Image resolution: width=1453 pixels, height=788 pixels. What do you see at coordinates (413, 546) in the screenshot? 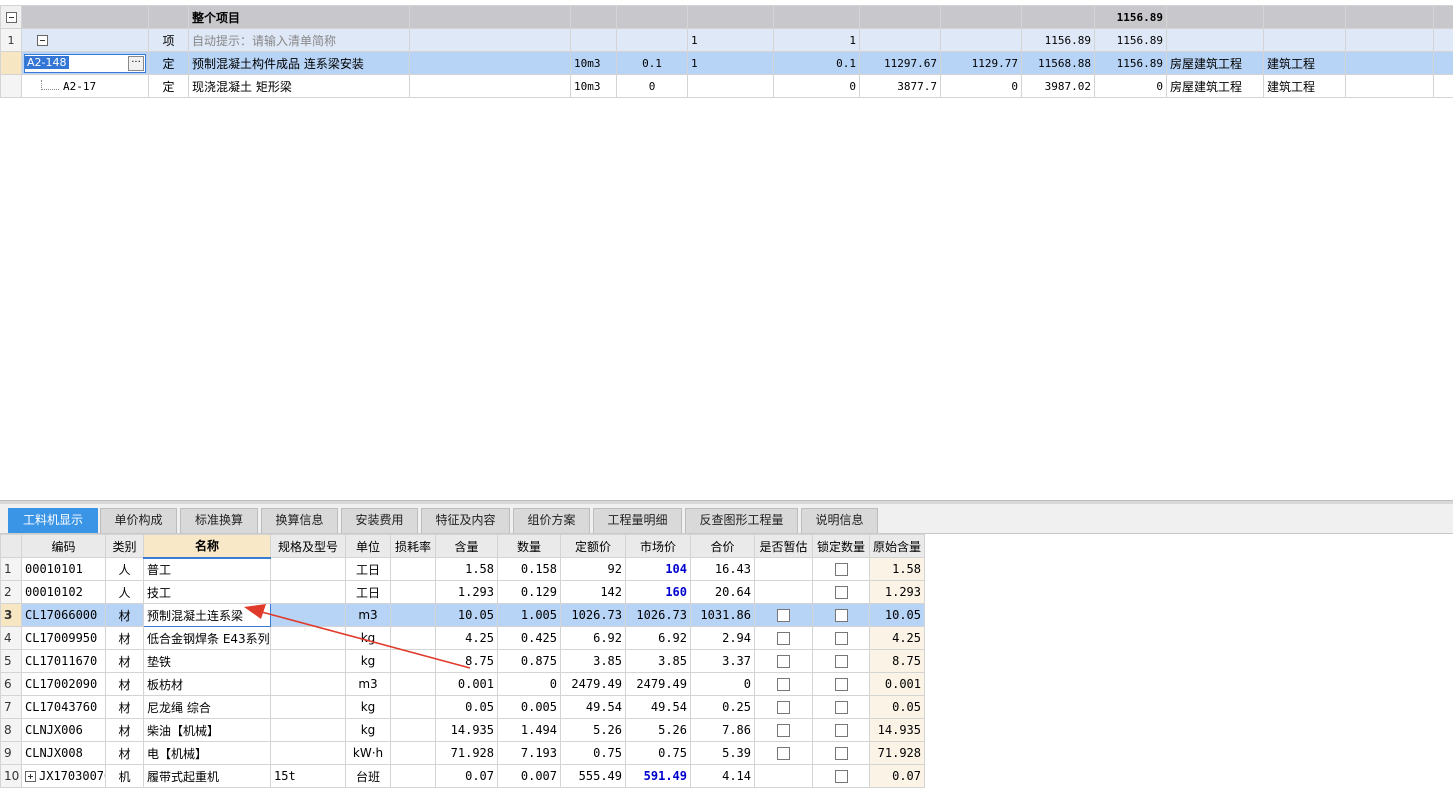
I see `col-loss-rate: 损耗率` at bounding box center [413, 546].